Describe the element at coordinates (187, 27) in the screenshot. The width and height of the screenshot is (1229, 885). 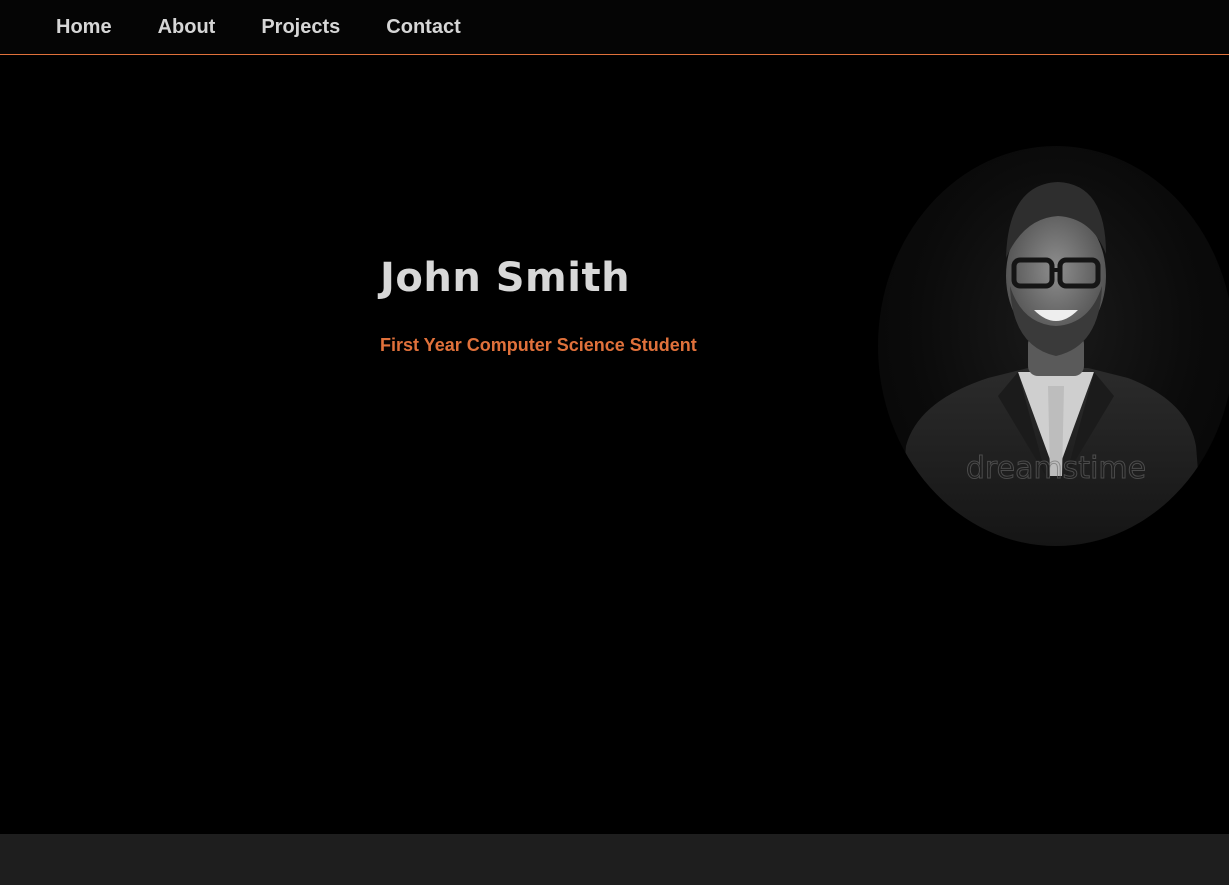
I see `nav-link-about: About` at that location.